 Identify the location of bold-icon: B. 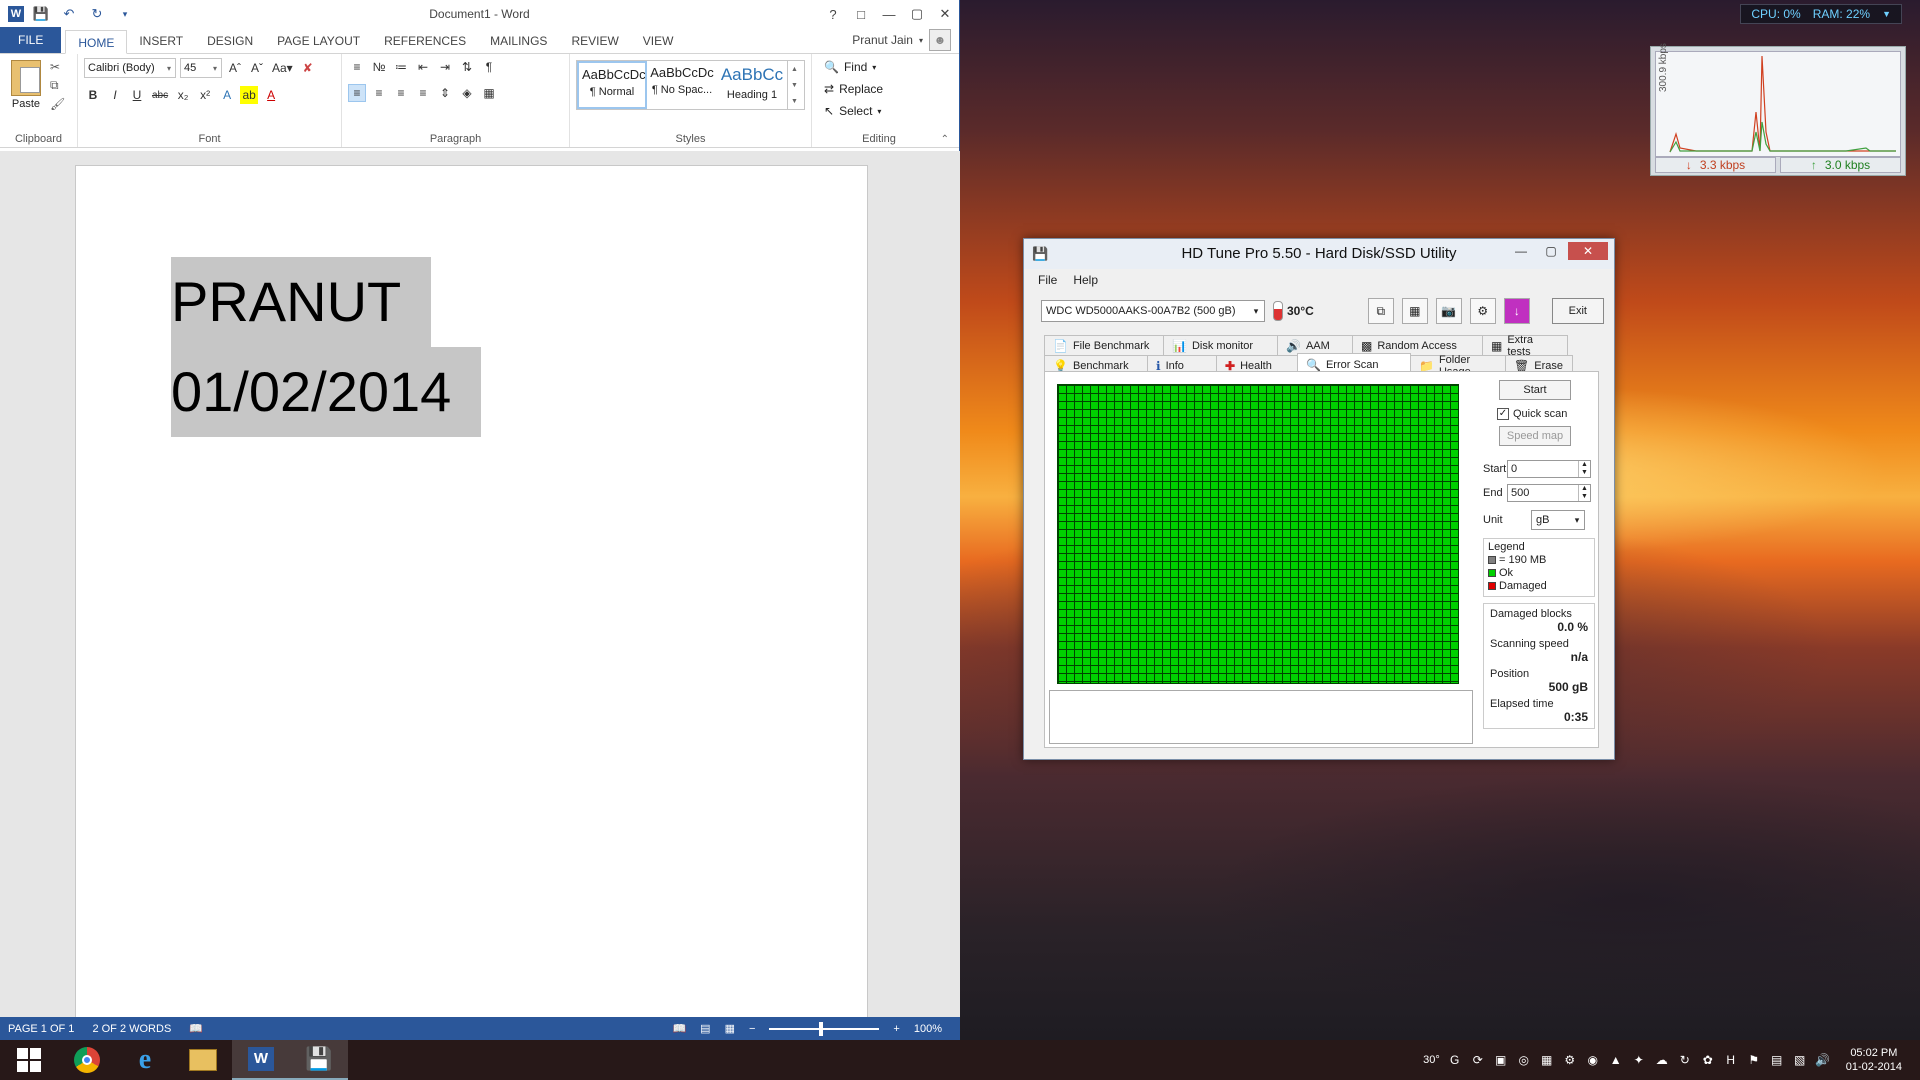
(93, 95).